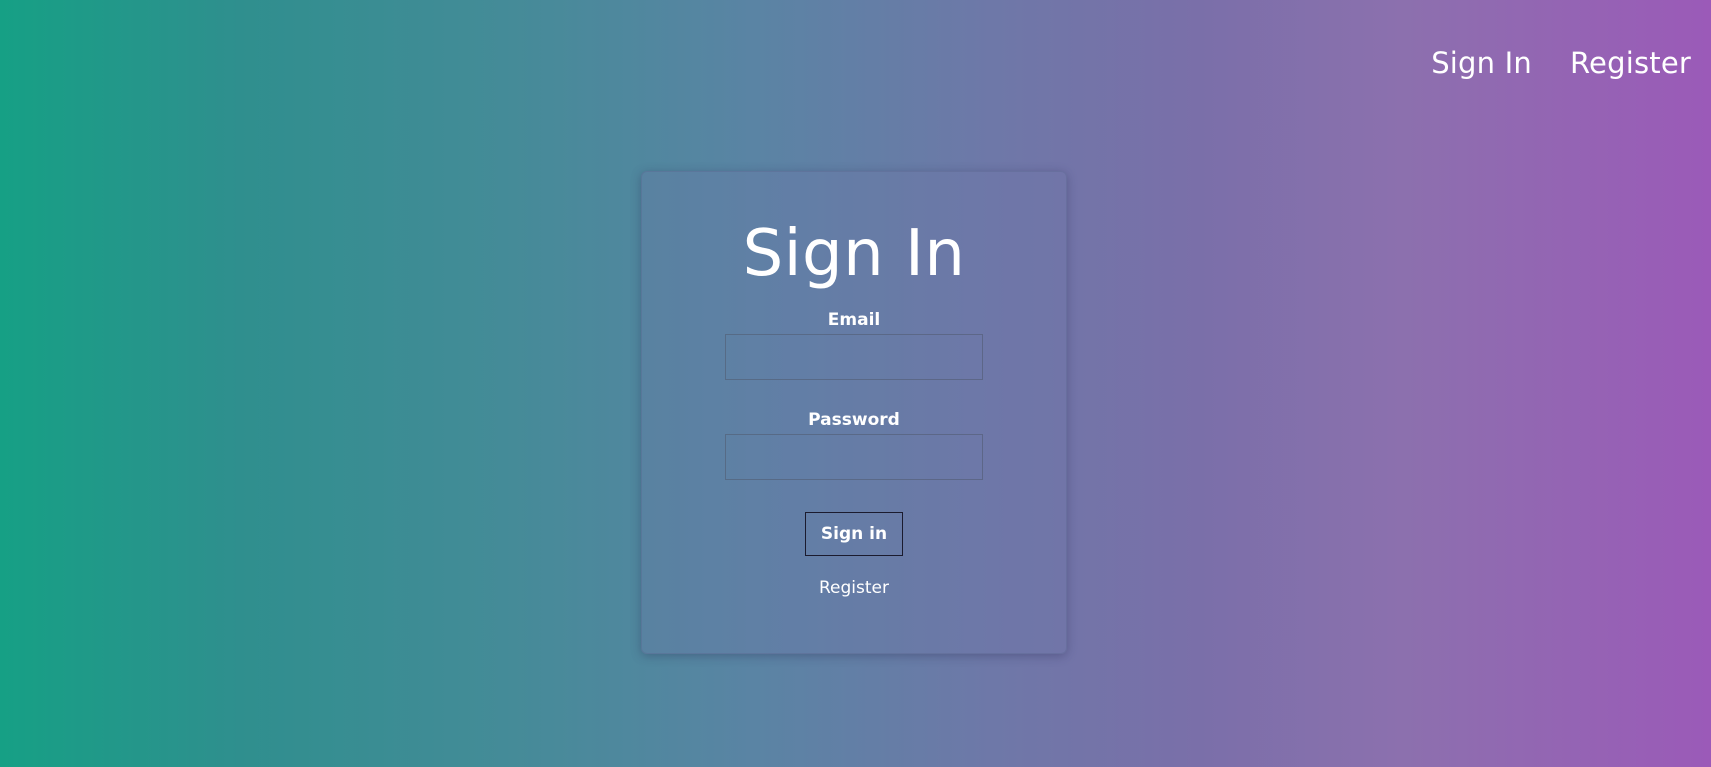 The width and height of the screenshot is (1711, 767). Describe the element at coordinates (854, 254) in the screenshot. I see `page-title: Sign In` at that location.